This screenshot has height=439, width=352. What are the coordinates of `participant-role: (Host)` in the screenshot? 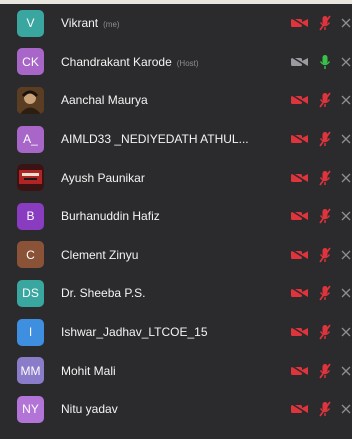 It's located at (187, 63).